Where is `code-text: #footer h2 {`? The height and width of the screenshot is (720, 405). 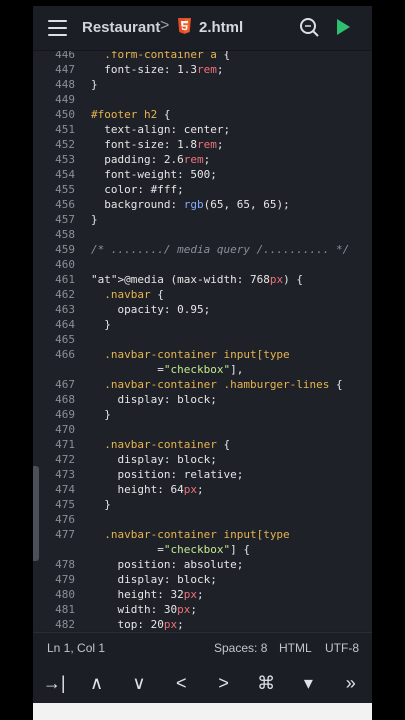
code-text: #footer h2 { is located at coordinates (131, 114).